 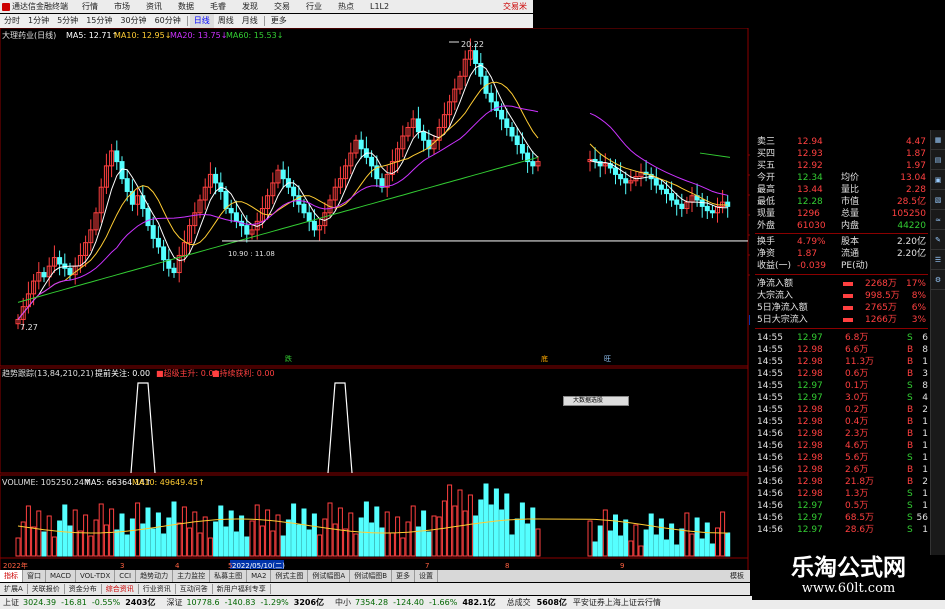 I want to click on menu-data: 数据, so click(x=186, y=6).